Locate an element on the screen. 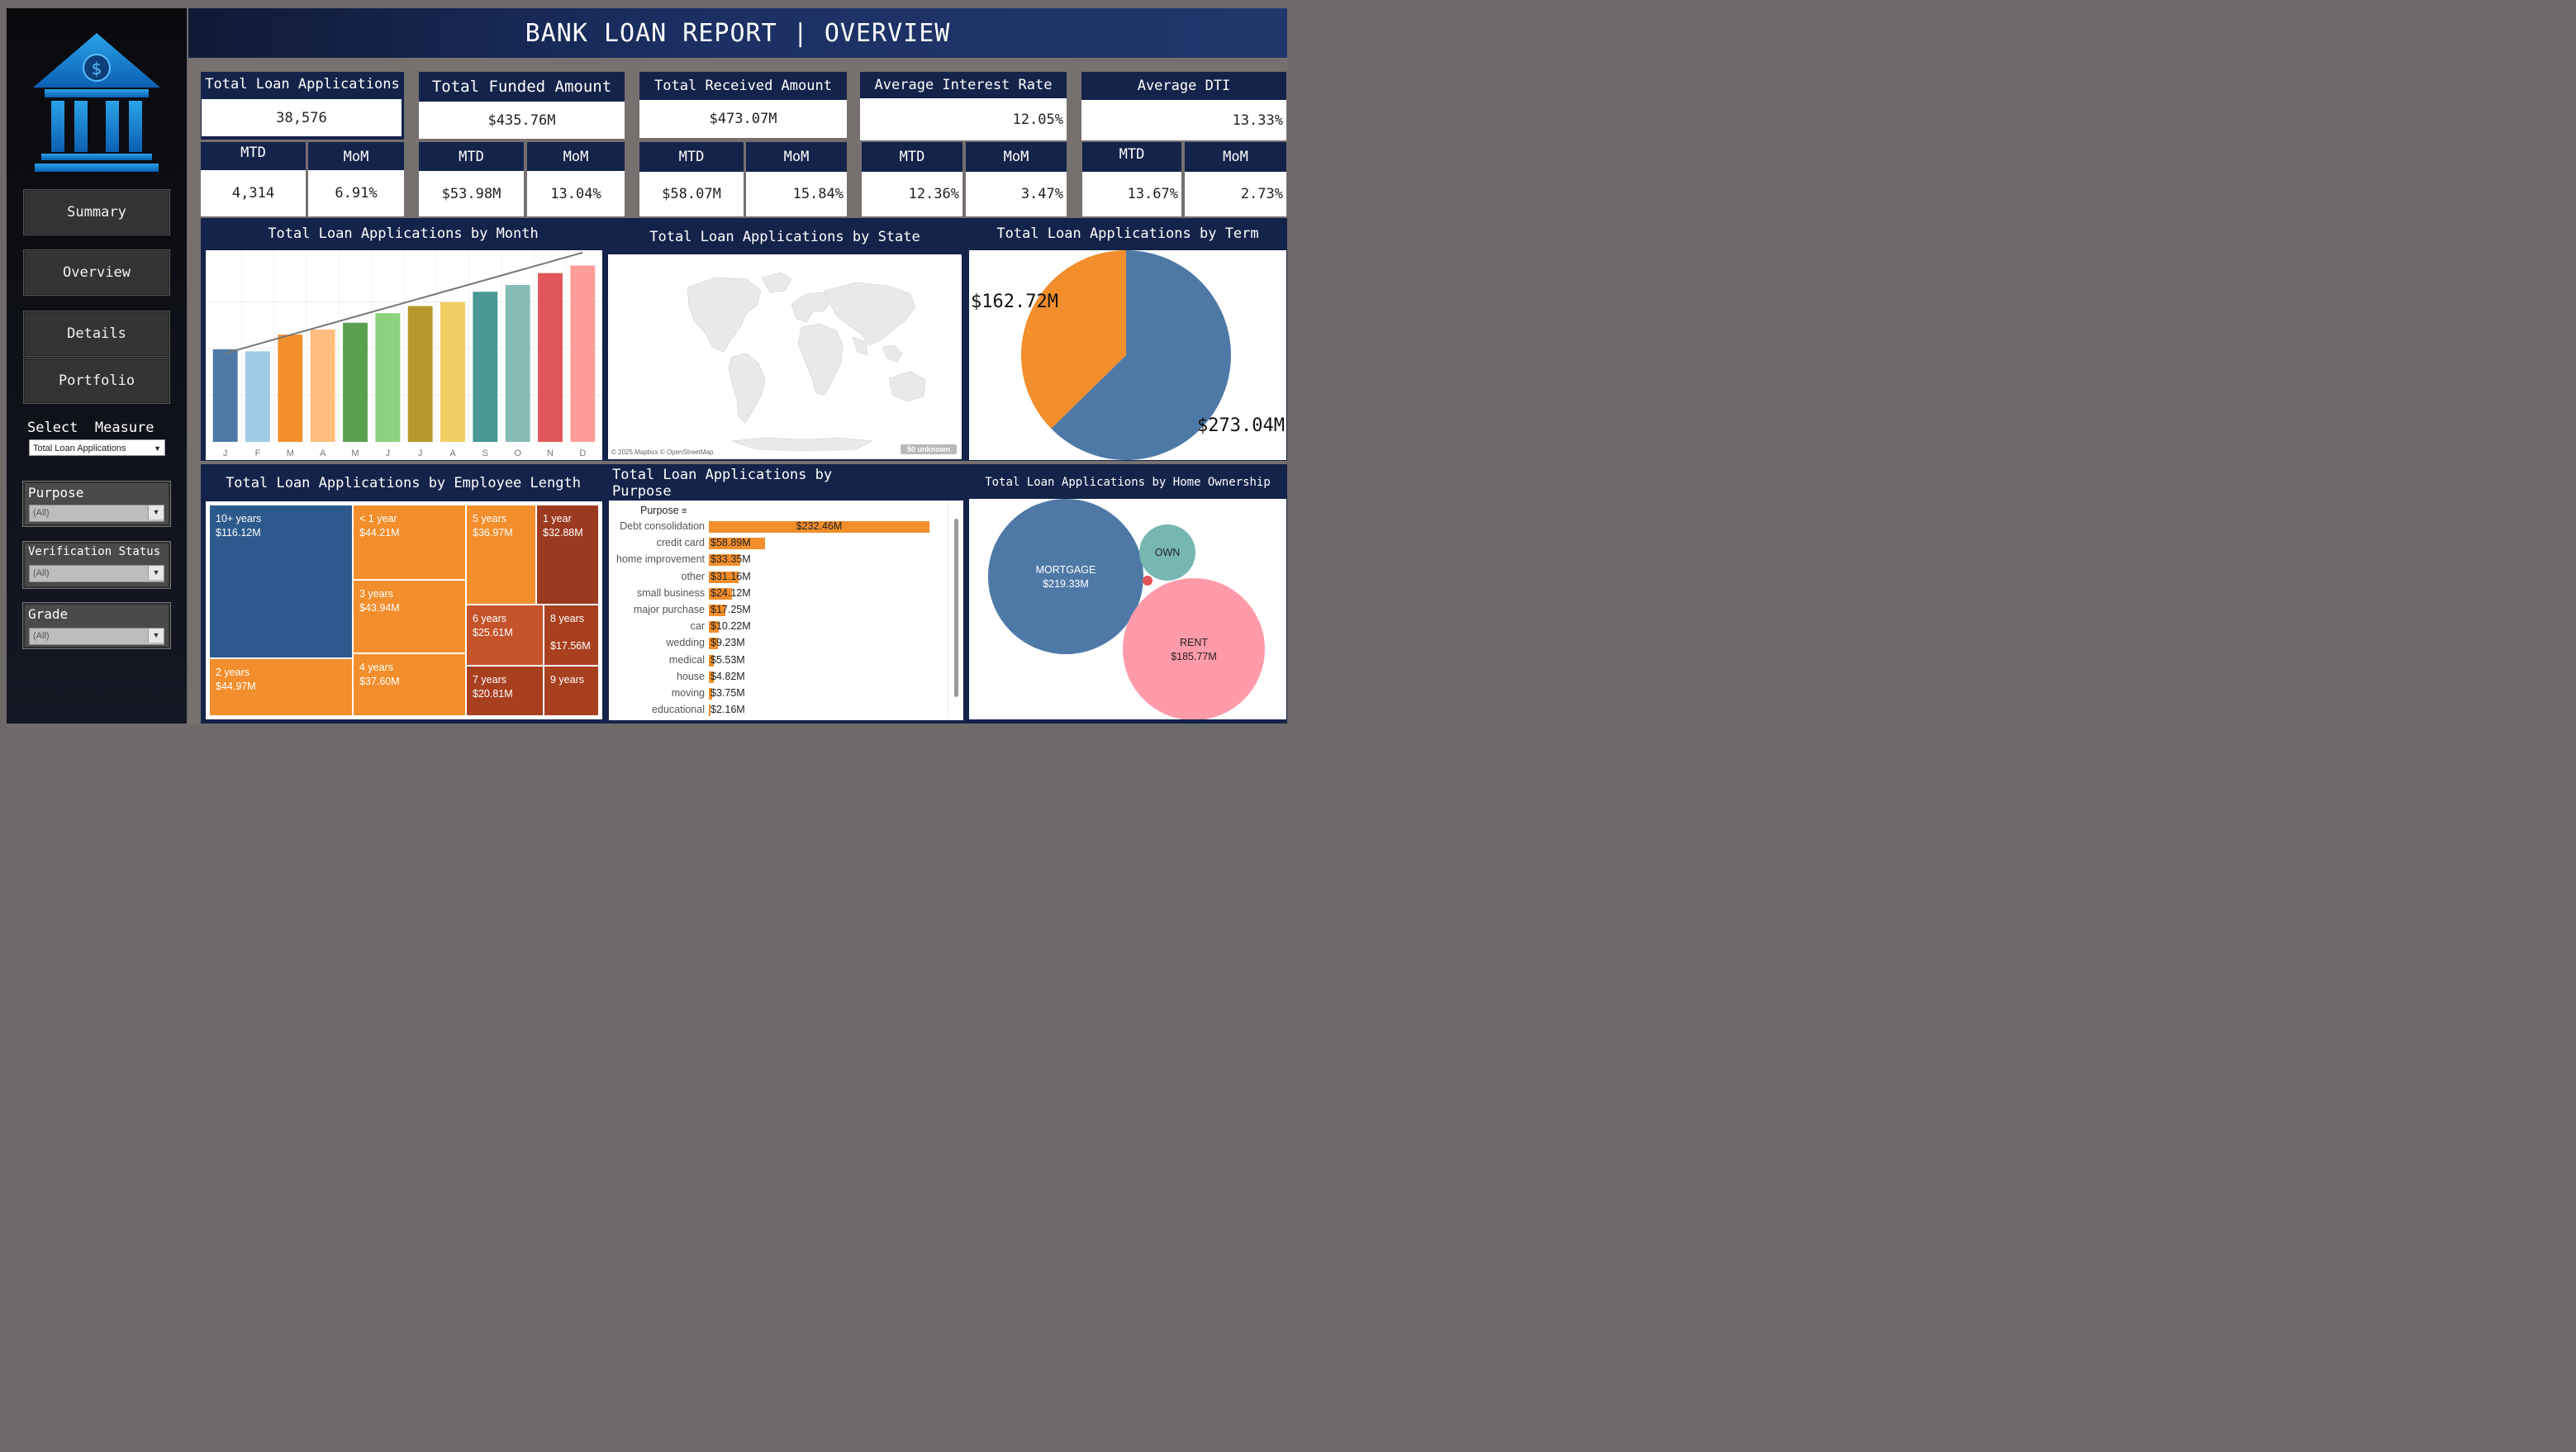 This screenshot has height=1452, width=2576. term-pie-panel: $162.72M $273.04M is located at coordinates (1127, 355).